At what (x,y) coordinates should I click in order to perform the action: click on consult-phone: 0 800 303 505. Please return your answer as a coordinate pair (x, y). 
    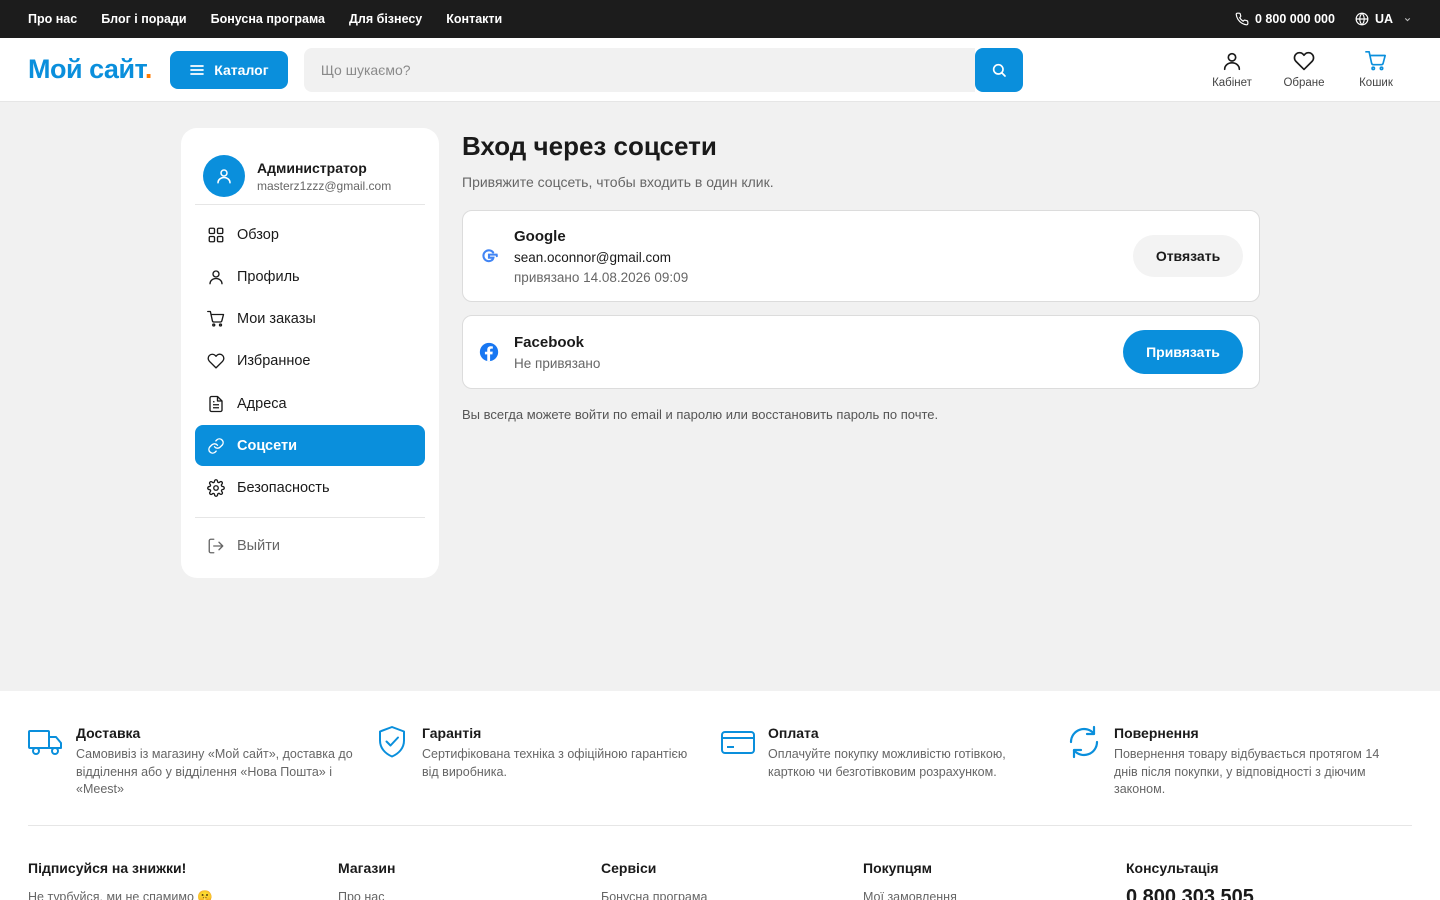
    Looking at the image, I should click on (1190, 893).